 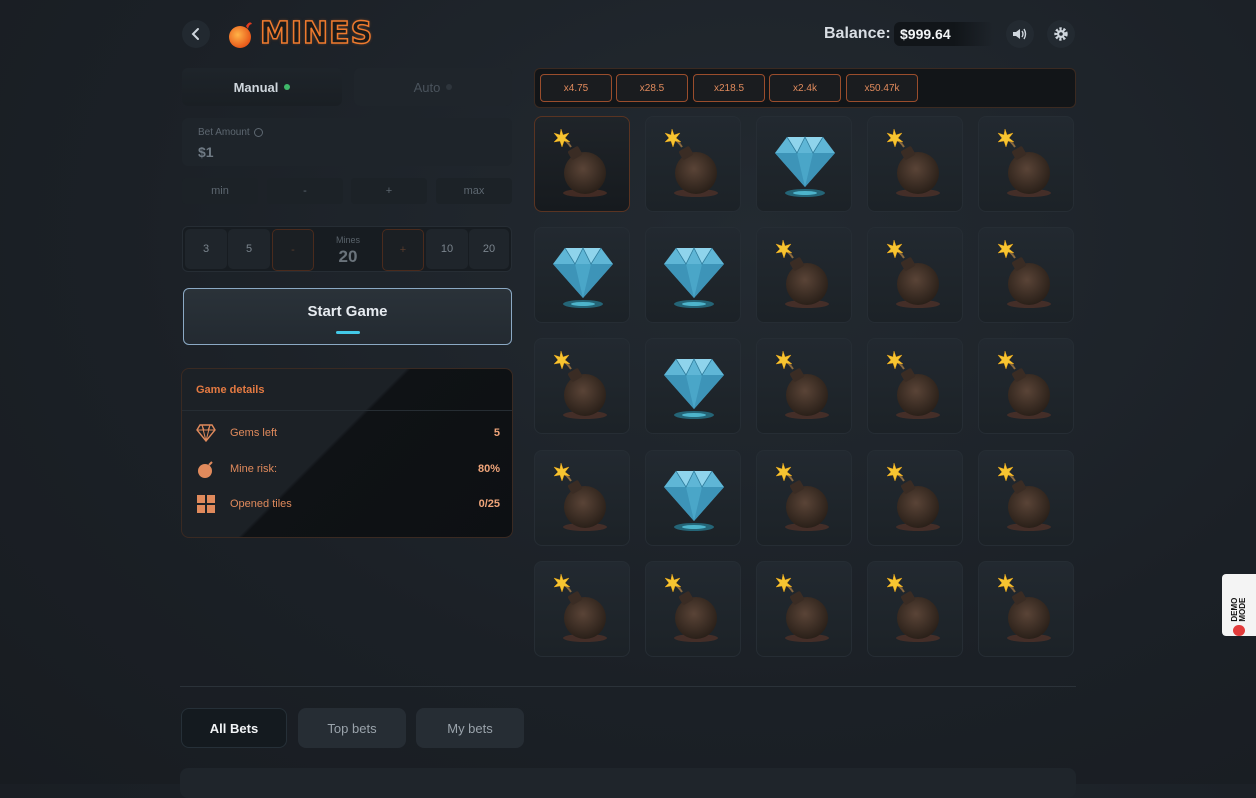 I want to click on bomb-icon, so click(x=206, y=469).